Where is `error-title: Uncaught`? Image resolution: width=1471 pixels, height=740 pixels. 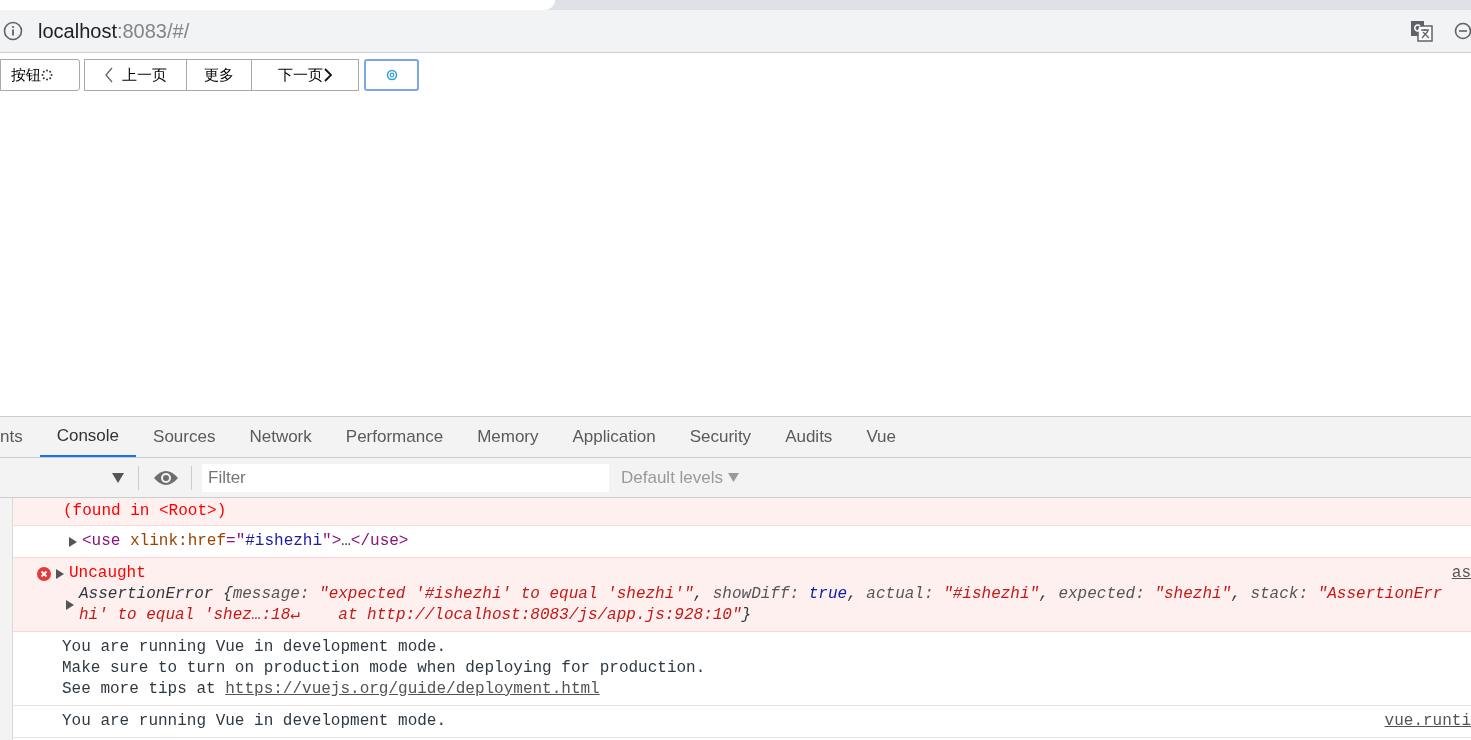 error-title: Uncaught is located at coordinates (107, 573).